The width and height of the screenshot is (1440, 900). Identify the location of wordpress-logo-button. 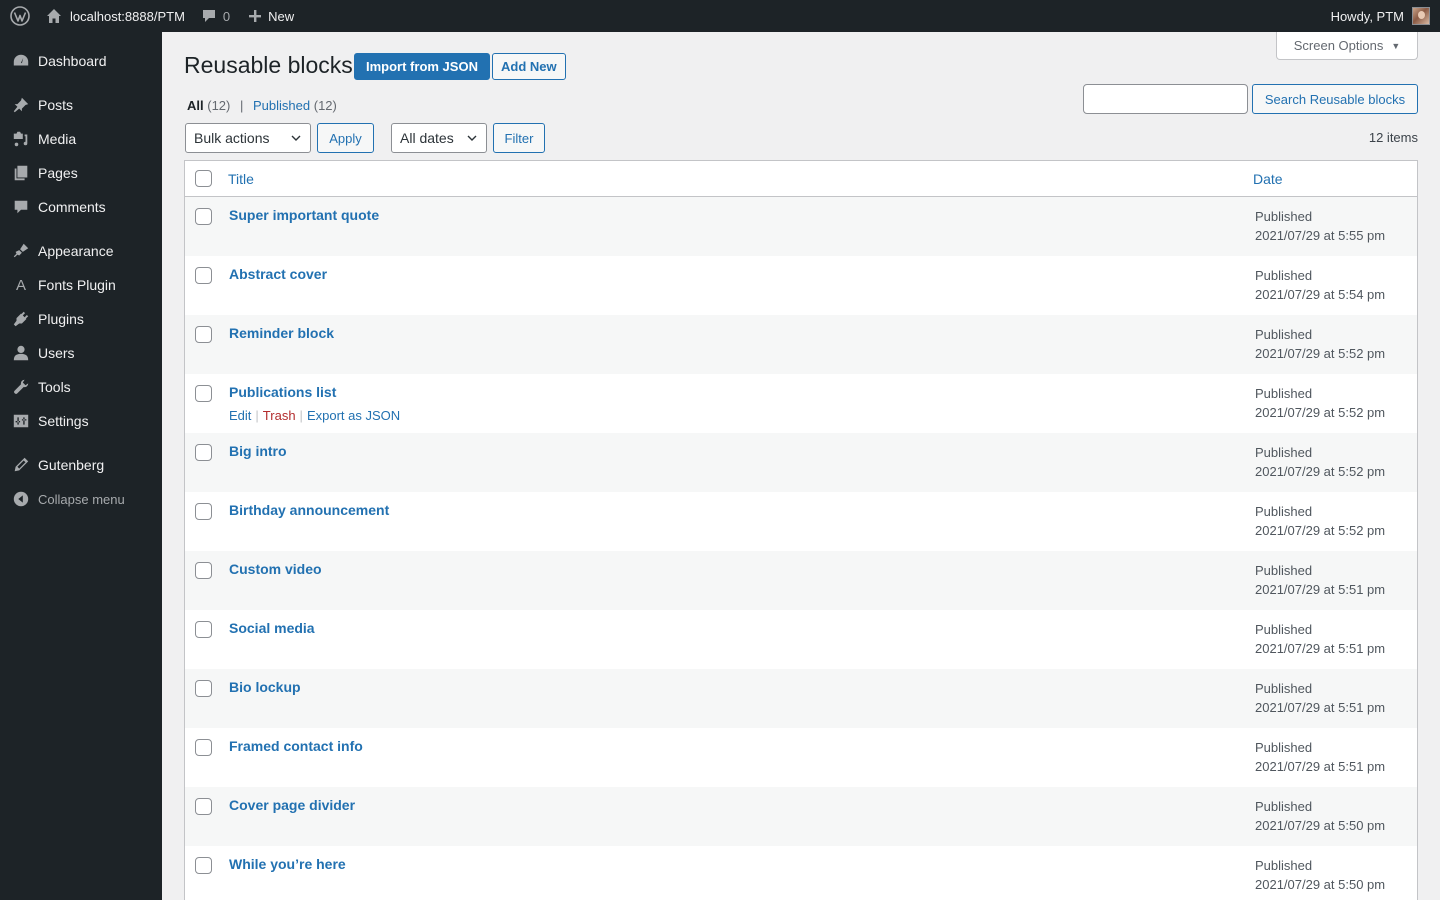
(20, 16).